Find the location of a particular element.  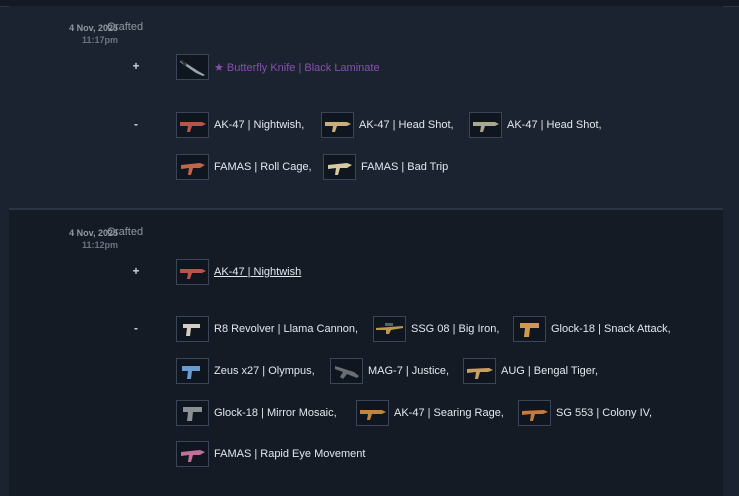

lost-item-label: SG 553 | Colony IV, is located at coordinates (604, 413).